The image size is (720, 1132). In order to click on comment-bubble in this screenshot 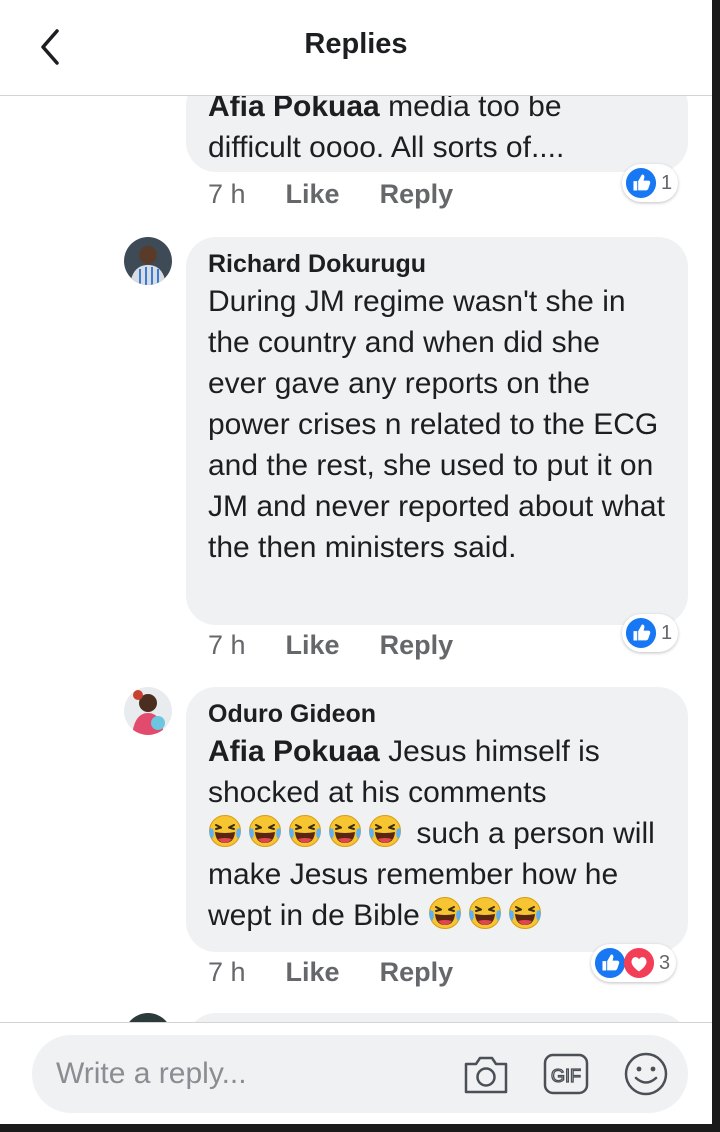, I will do `click(437, 1017)`.